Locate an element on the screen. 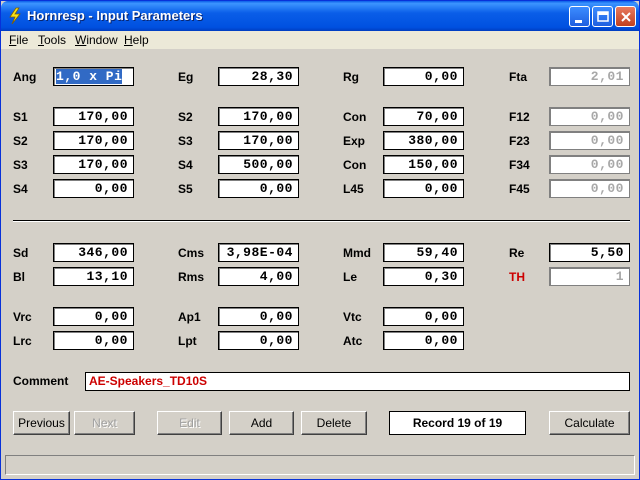 The height and width of the screenshot is (480, 640). label-lpt: Lpt is located at coordinates (187, 341).